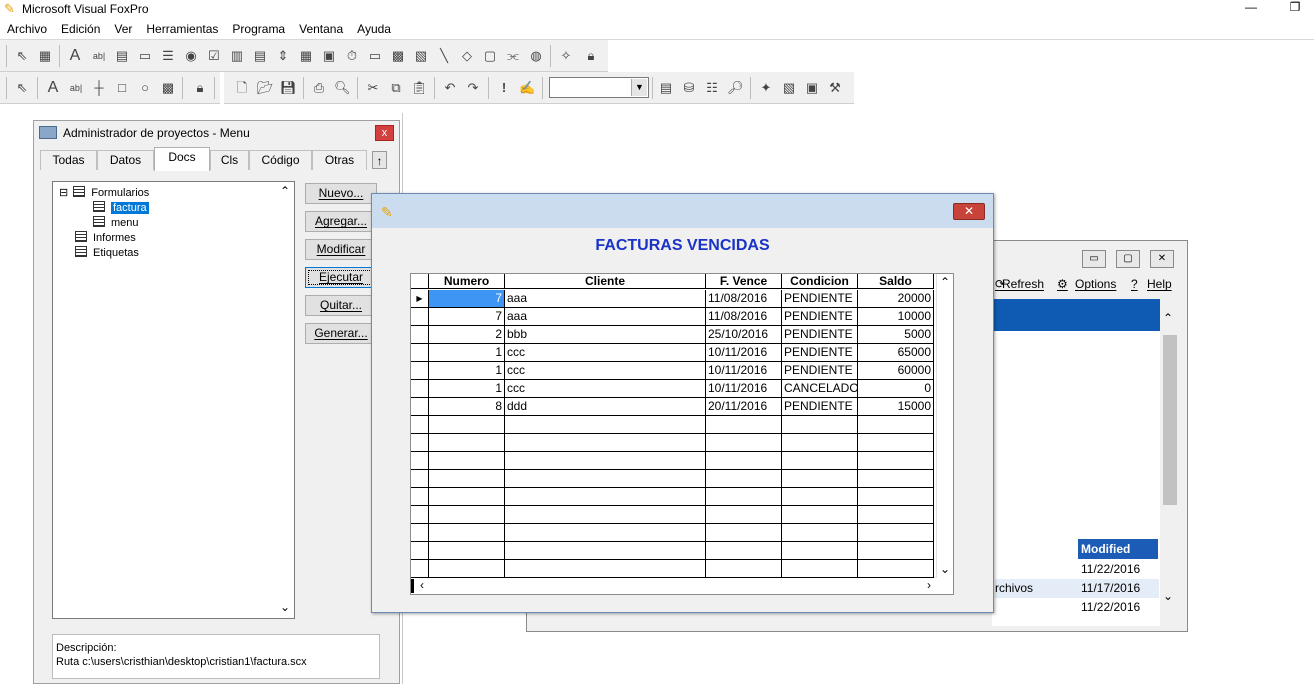  What do you see at coordinates (835, 88) in the screenshot?
I see `toolbox-icon: ⚒` at bounding box center [835, 88].